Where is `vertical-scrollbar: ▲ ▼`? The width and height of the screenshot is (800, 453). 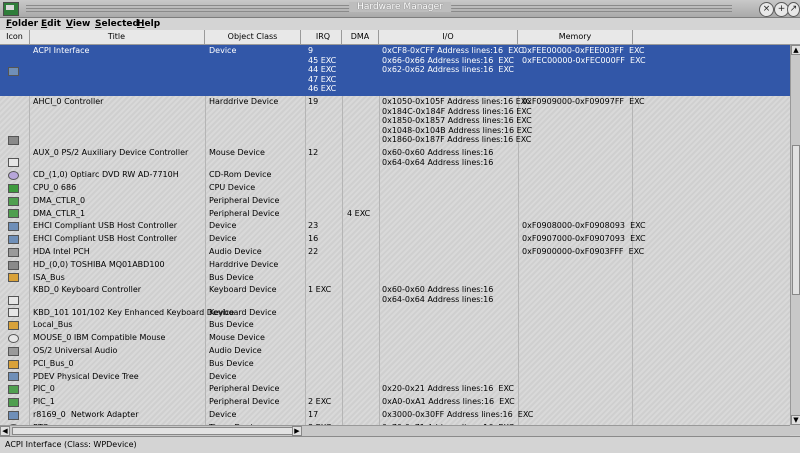 vertical-scrollbar: ▲ ▼ is located at coordinates (795, 235).